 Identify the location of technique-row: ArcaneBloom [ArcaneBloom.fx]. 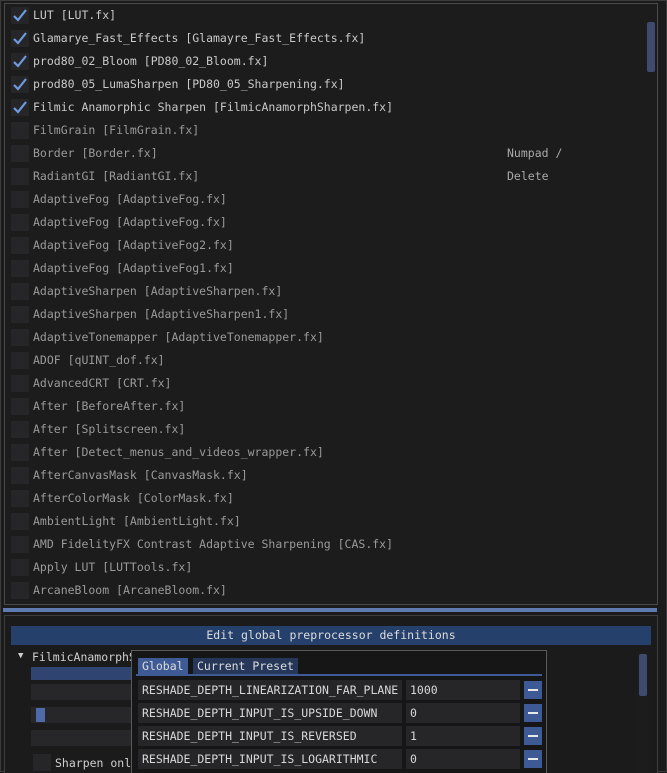
(325, 590).